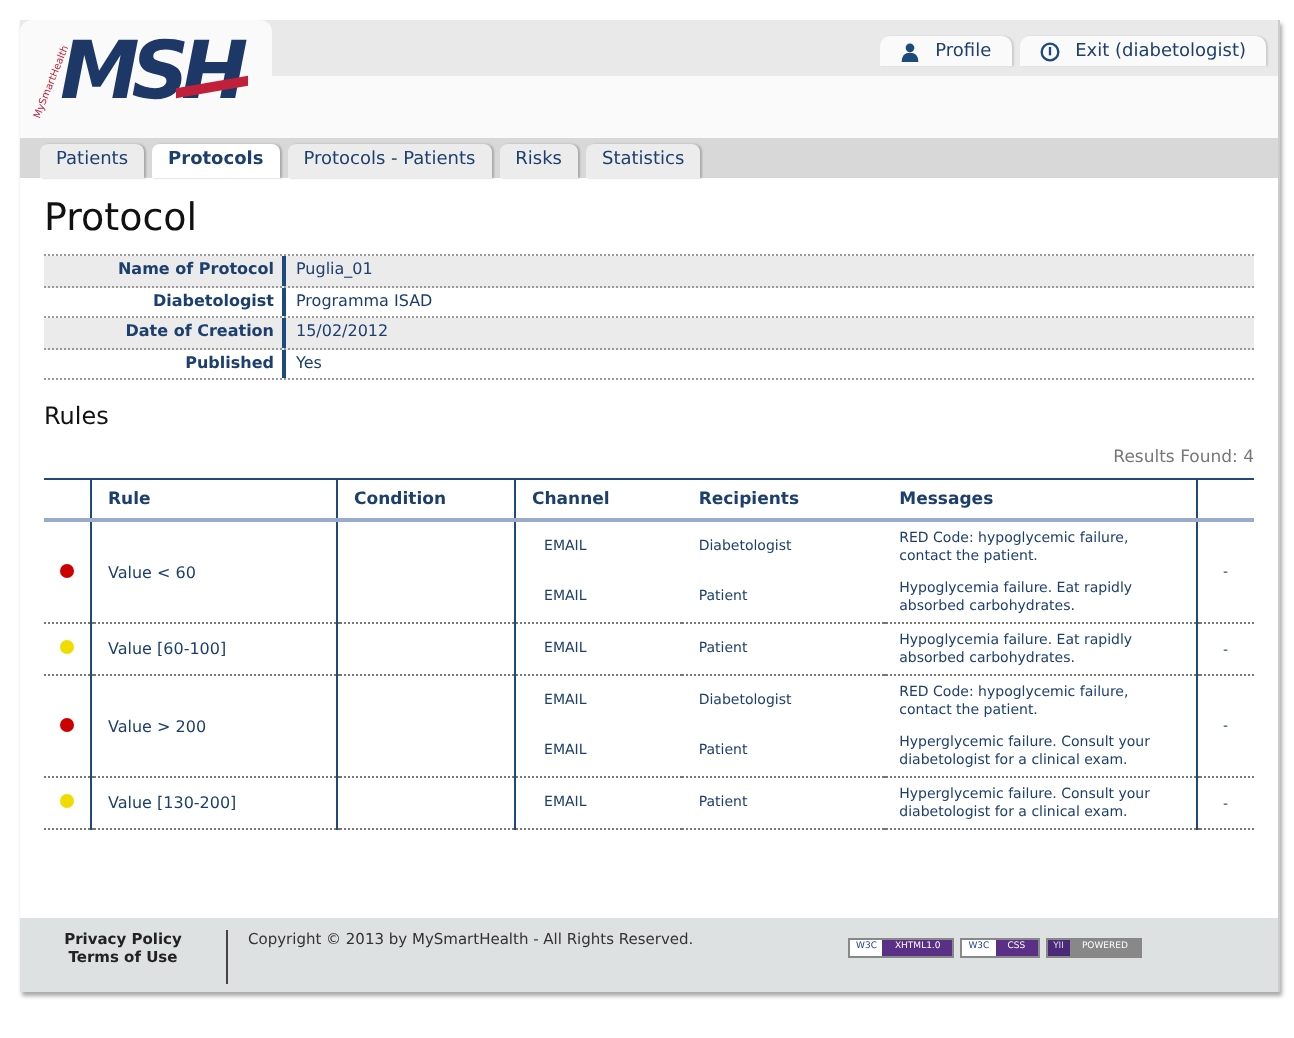  Describe the element at coordinates (333, 270) in the screenshot. I see `field-value: Puglia_01` at that location.